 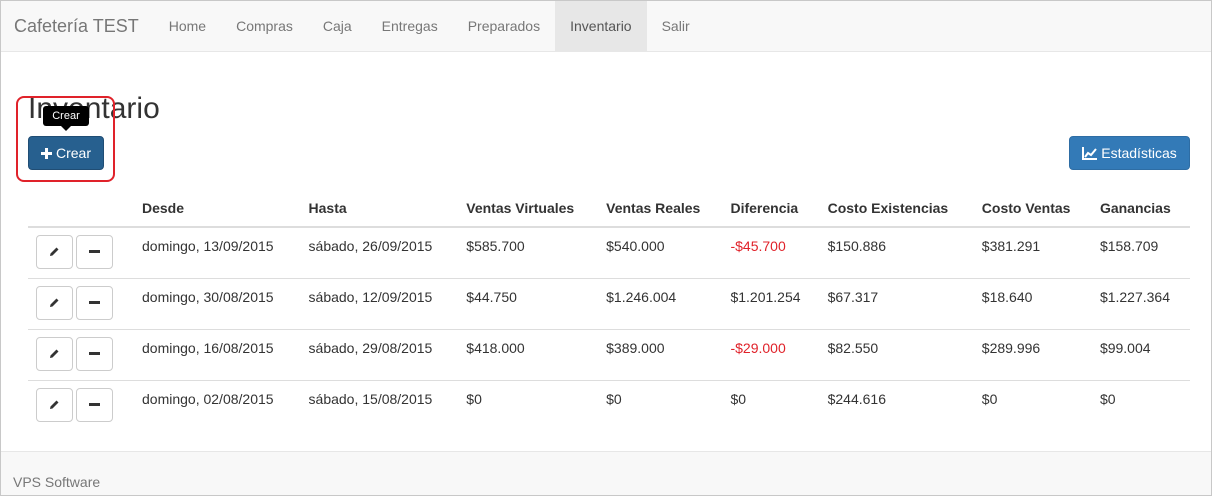 I want to click on create-button: Crear, so click(x=66, y=153).